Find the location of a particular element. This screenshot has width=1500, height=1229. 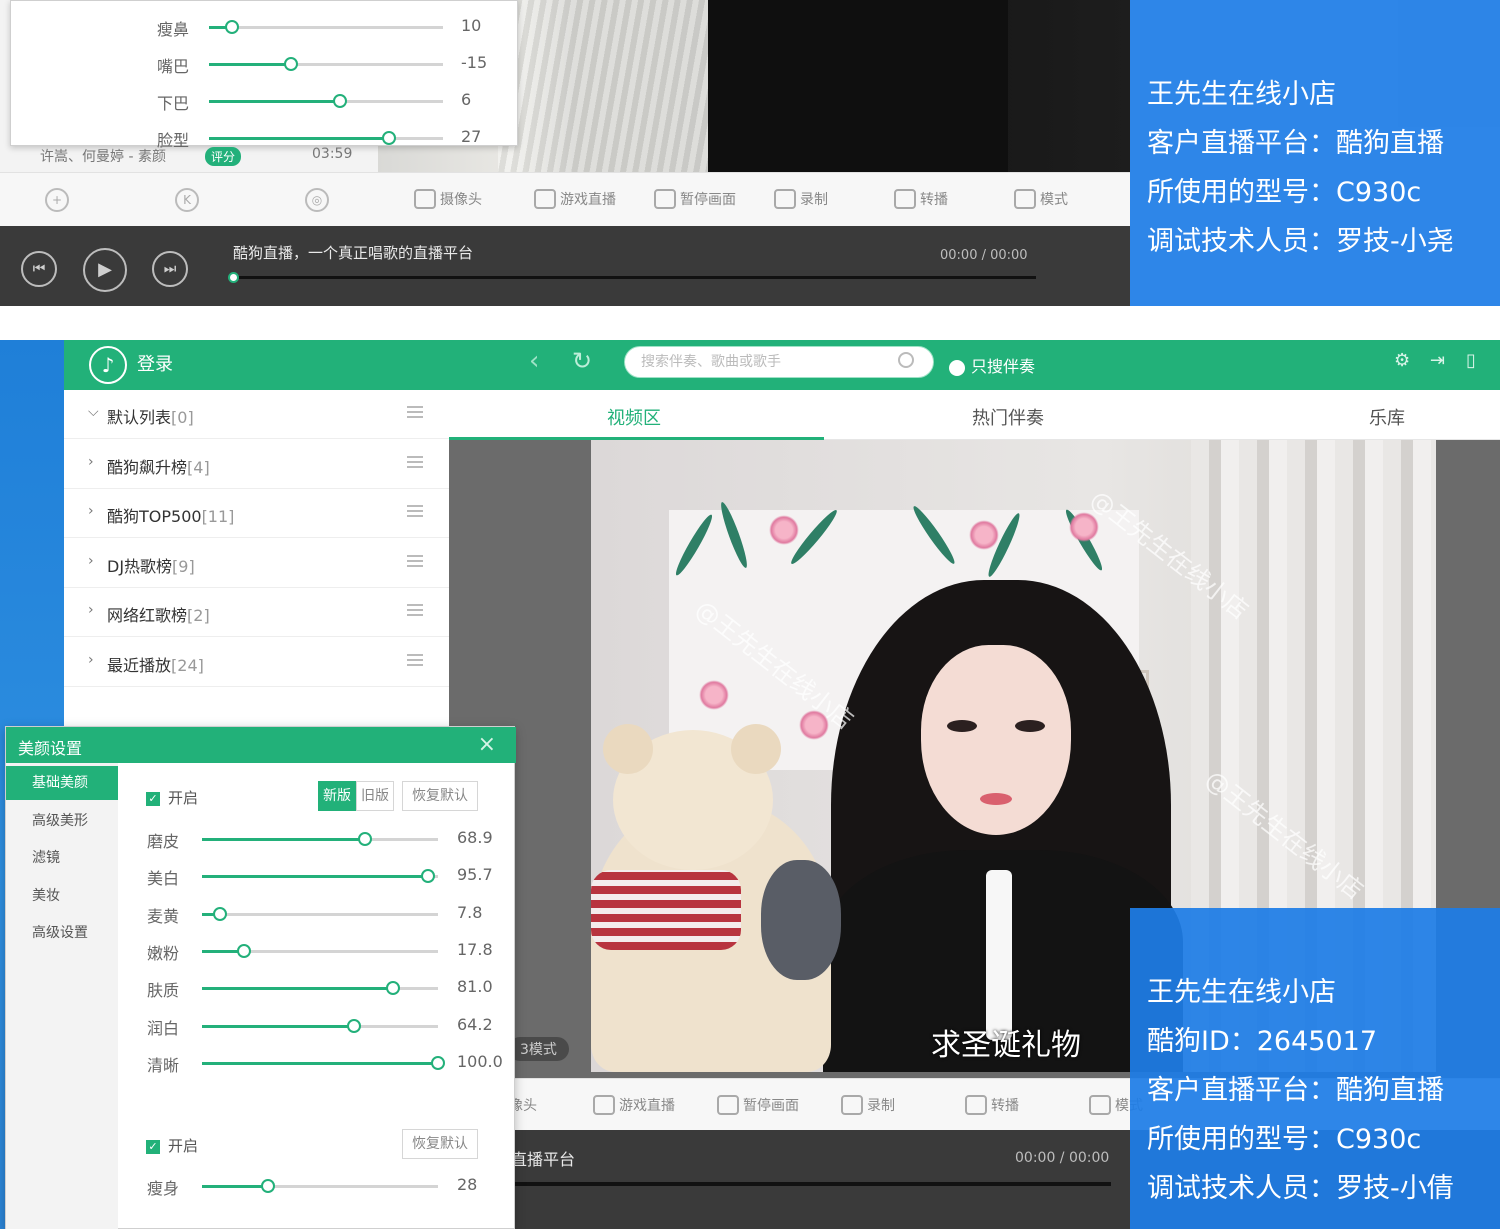

search-input: 搜索伴奏、歌曲或歌手 is located at coordinates (779, 362).